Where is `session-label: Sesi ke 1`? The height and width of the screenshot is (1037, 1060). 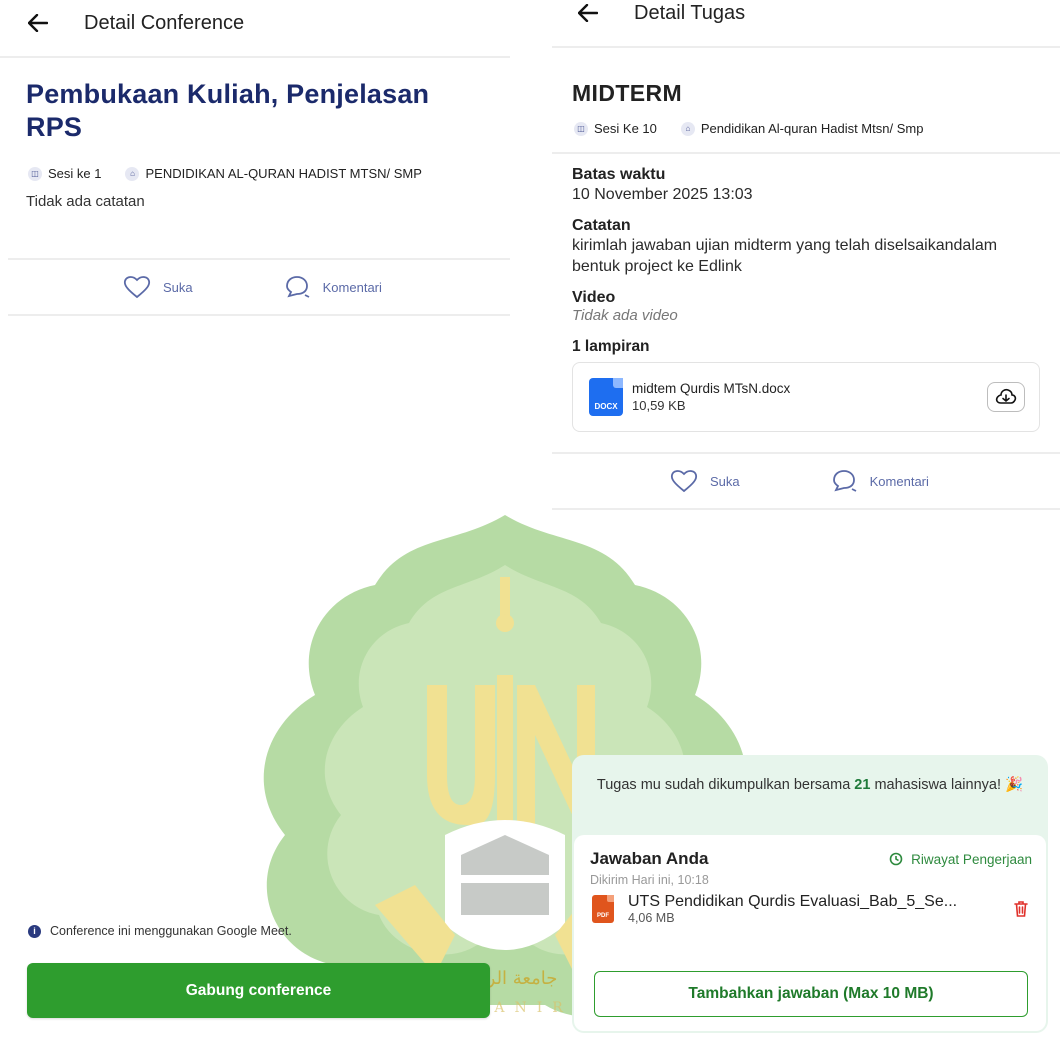
session-label: Sesi ke 1 is located at coordinates (75, 173).